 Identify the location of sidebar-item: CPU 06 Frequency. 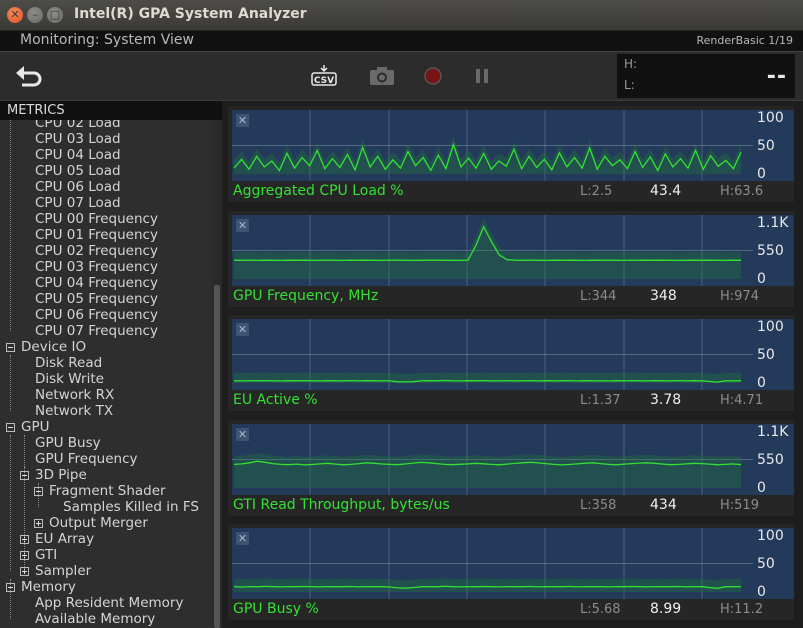
(106, 315).